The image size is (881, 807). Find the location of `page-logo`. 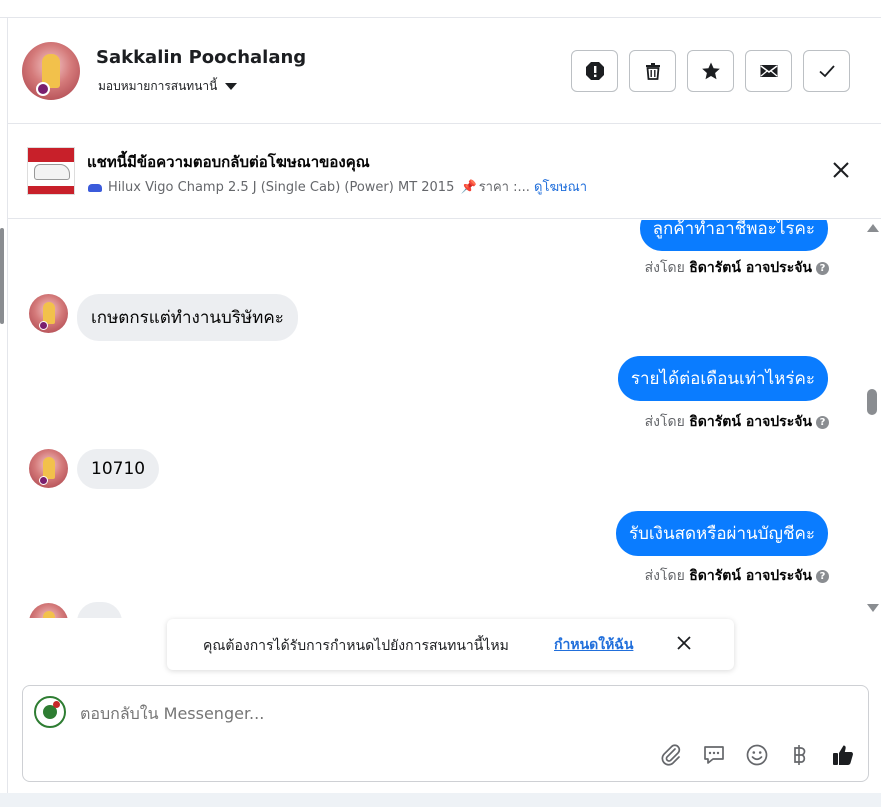

page-logo is located at coordinates (50, 712).